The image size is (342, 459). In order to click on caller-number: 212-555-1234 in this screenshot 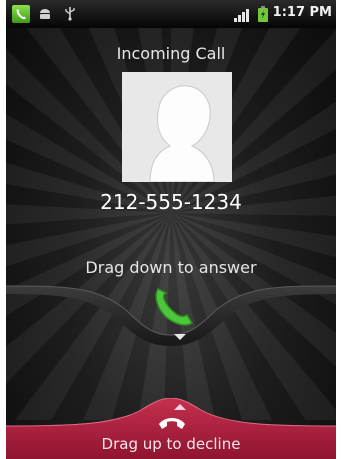, I will do `click(171, 202)`.